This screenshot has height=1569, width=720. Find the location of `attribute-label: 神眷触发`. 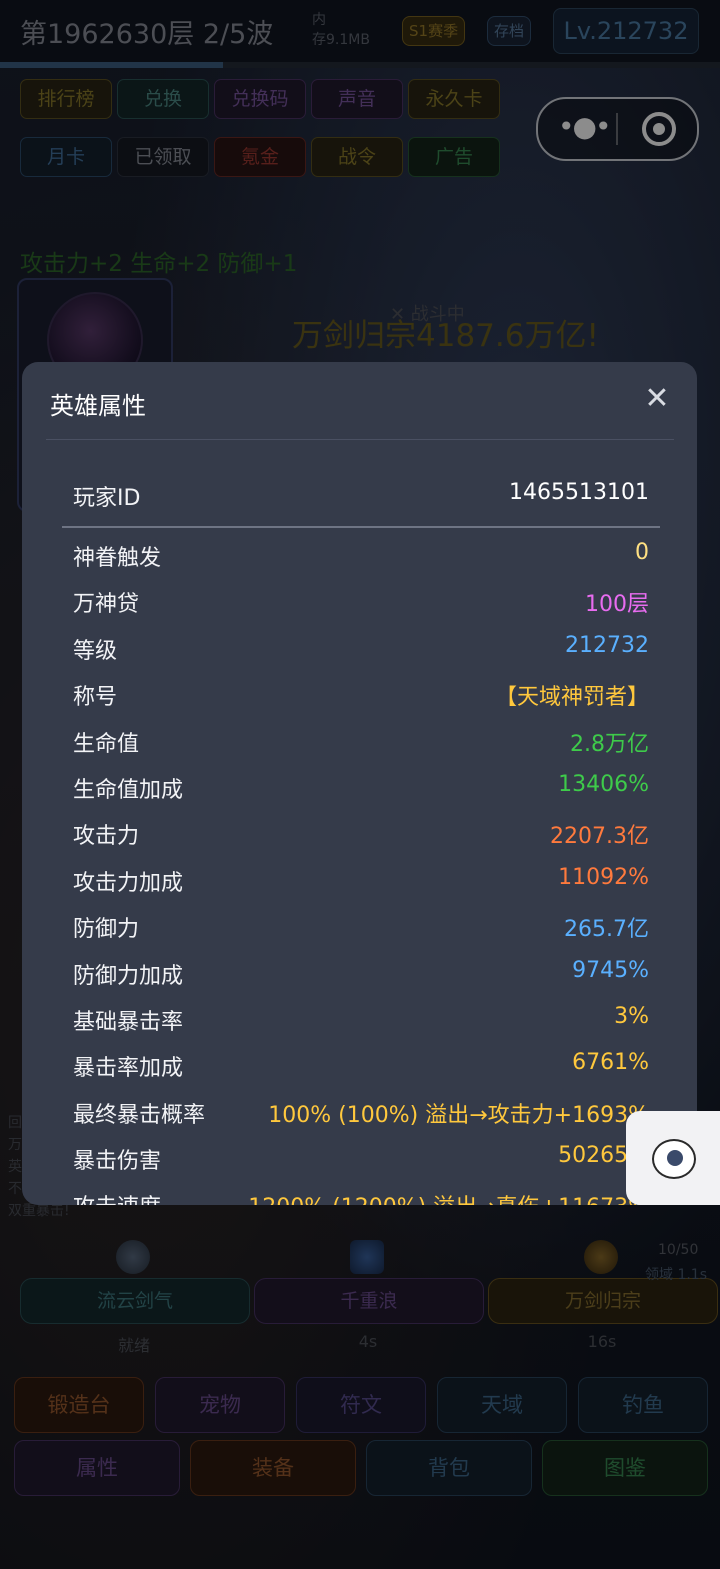

attribute-label: 神眷触发 is located at coordinates (117, 558).